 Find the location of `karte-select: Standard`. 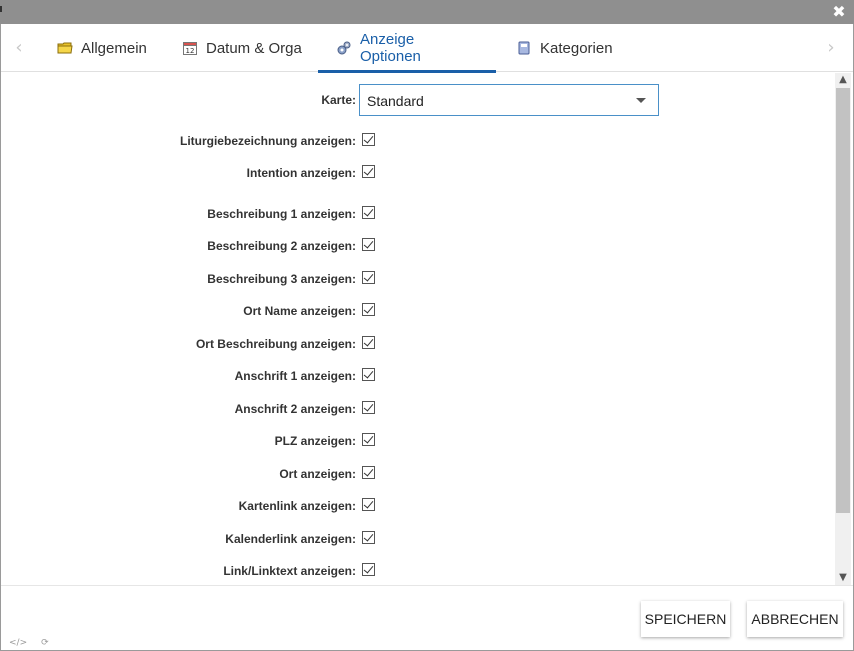

karte-select: Standard is located at coordinates (509, 100).